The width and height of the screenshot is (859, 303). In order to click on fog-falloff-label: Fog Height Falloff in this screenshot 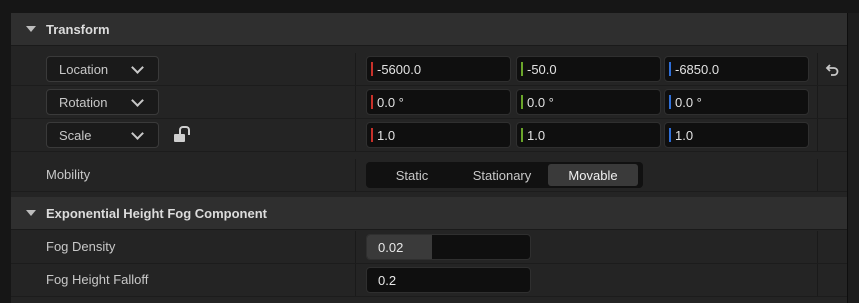, I will do `click(97, 279)`.